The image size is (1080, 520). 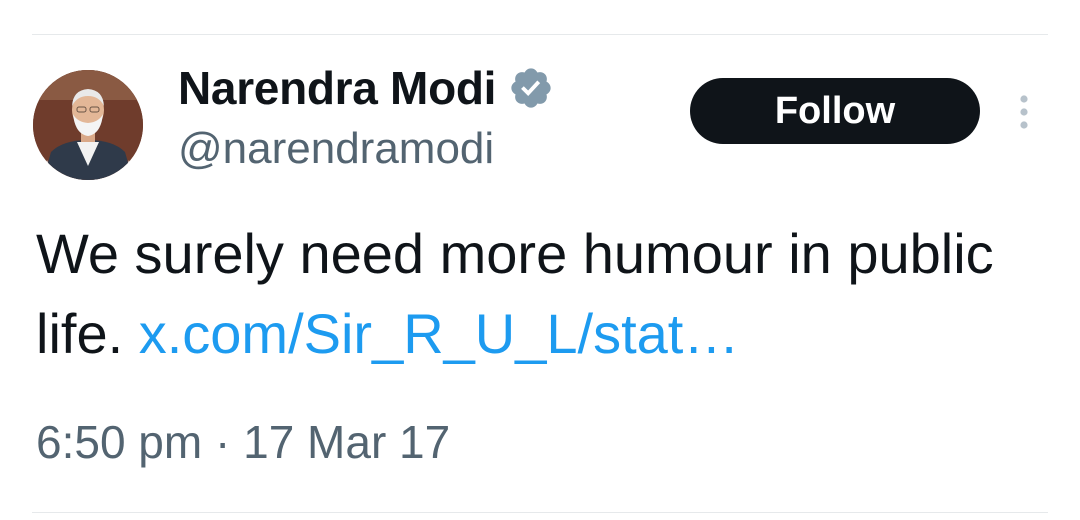 I want to click on follow-button: Follow, so click(x=835, y=111).